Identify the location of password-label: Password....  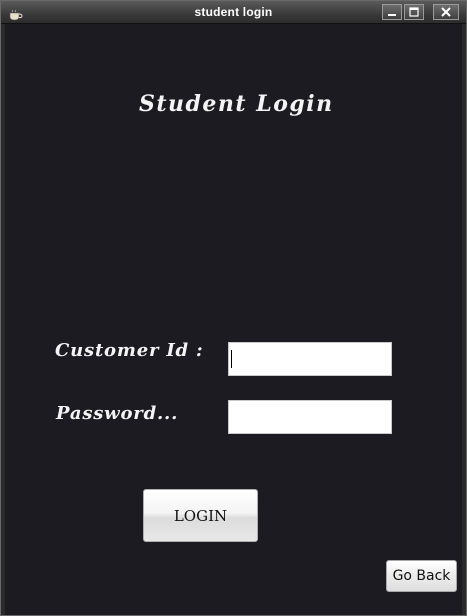
(117, 413).